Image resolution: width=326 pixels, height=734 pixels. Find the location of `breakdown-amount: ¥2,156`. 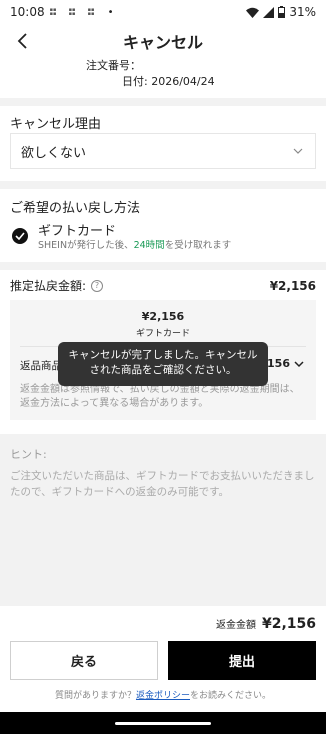

breakdown-amount: ¥2,156 is located at coordinates (163, 316).